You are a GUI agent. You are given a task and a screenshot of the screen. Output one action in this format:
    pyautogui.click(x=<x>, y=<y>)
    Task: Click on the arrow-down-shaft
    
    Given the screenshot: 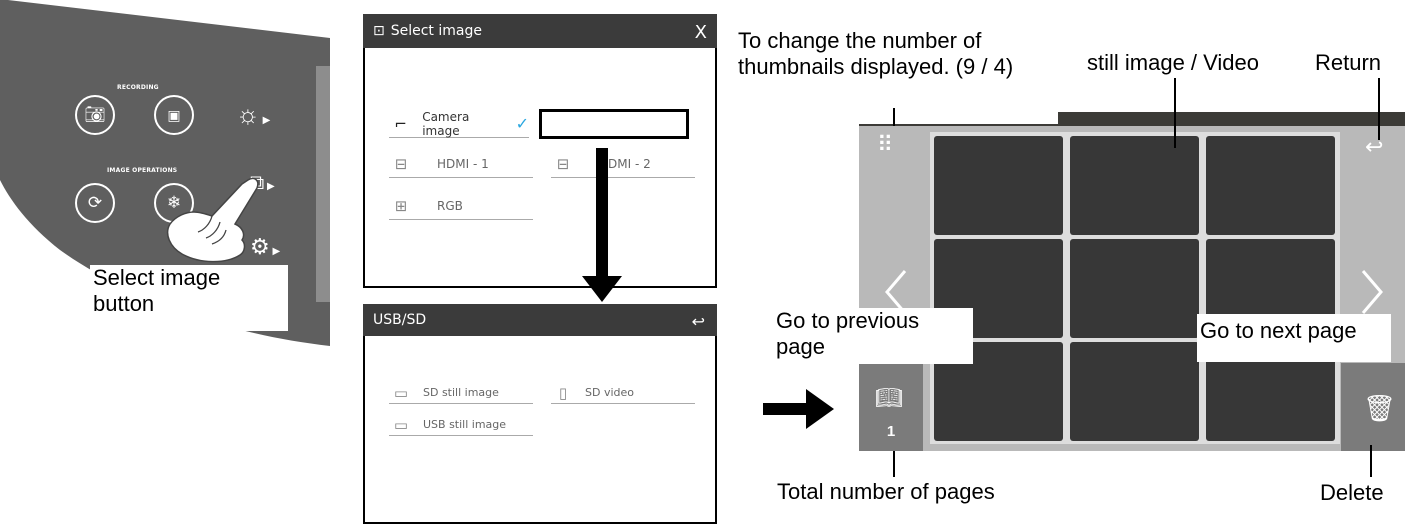 What is the action you would take?
    pyautogui.click(x=602, y=215)
    